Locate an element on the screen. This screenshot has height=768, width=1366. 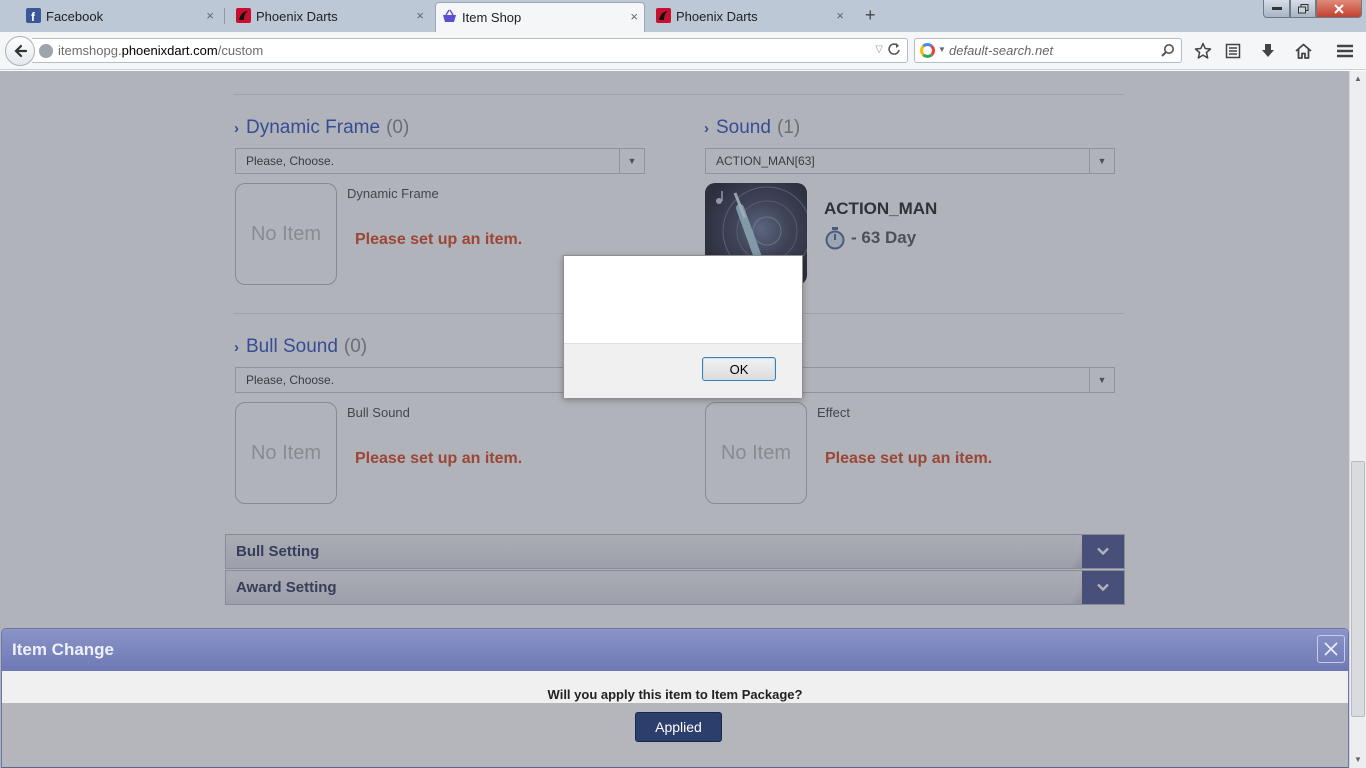
item-change-title: Item Change is located at coordinates (63, 649).